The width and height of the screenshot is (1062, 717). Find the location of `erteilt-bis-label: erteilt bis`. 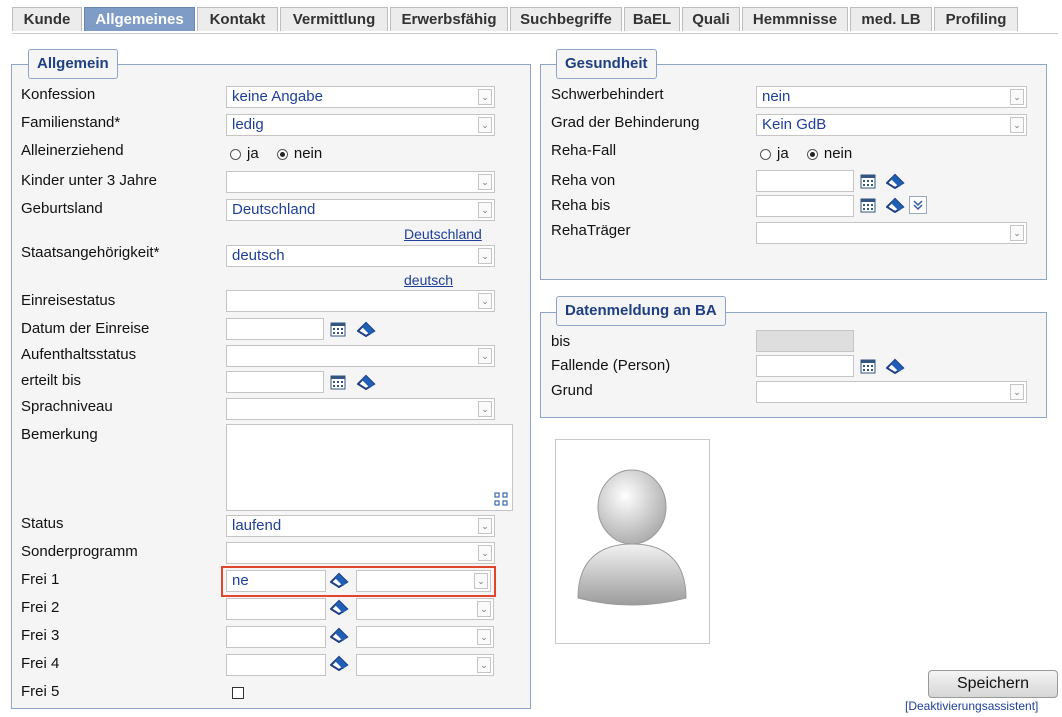

erteilt-bis-label: erteilt bis is located at coordinates (51, 380).